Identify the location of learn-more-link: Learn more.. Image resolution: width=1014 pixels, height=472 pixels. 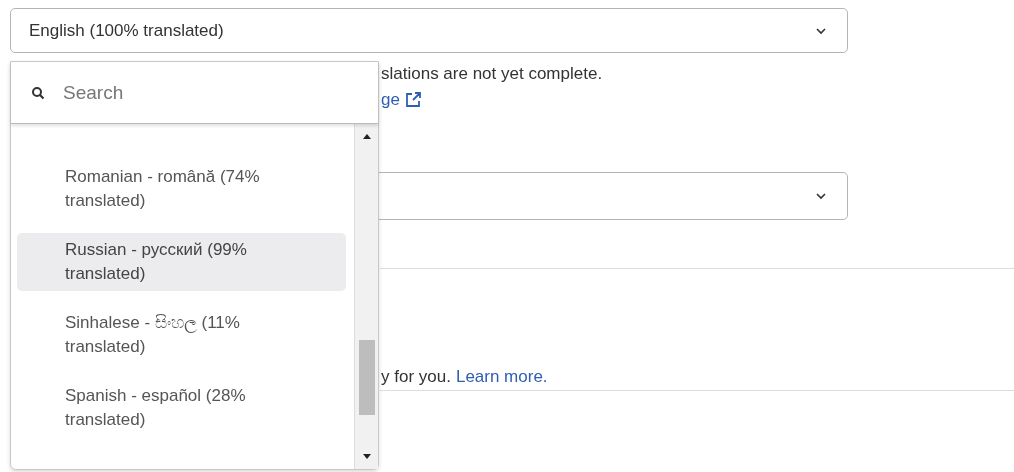
(501, 377).